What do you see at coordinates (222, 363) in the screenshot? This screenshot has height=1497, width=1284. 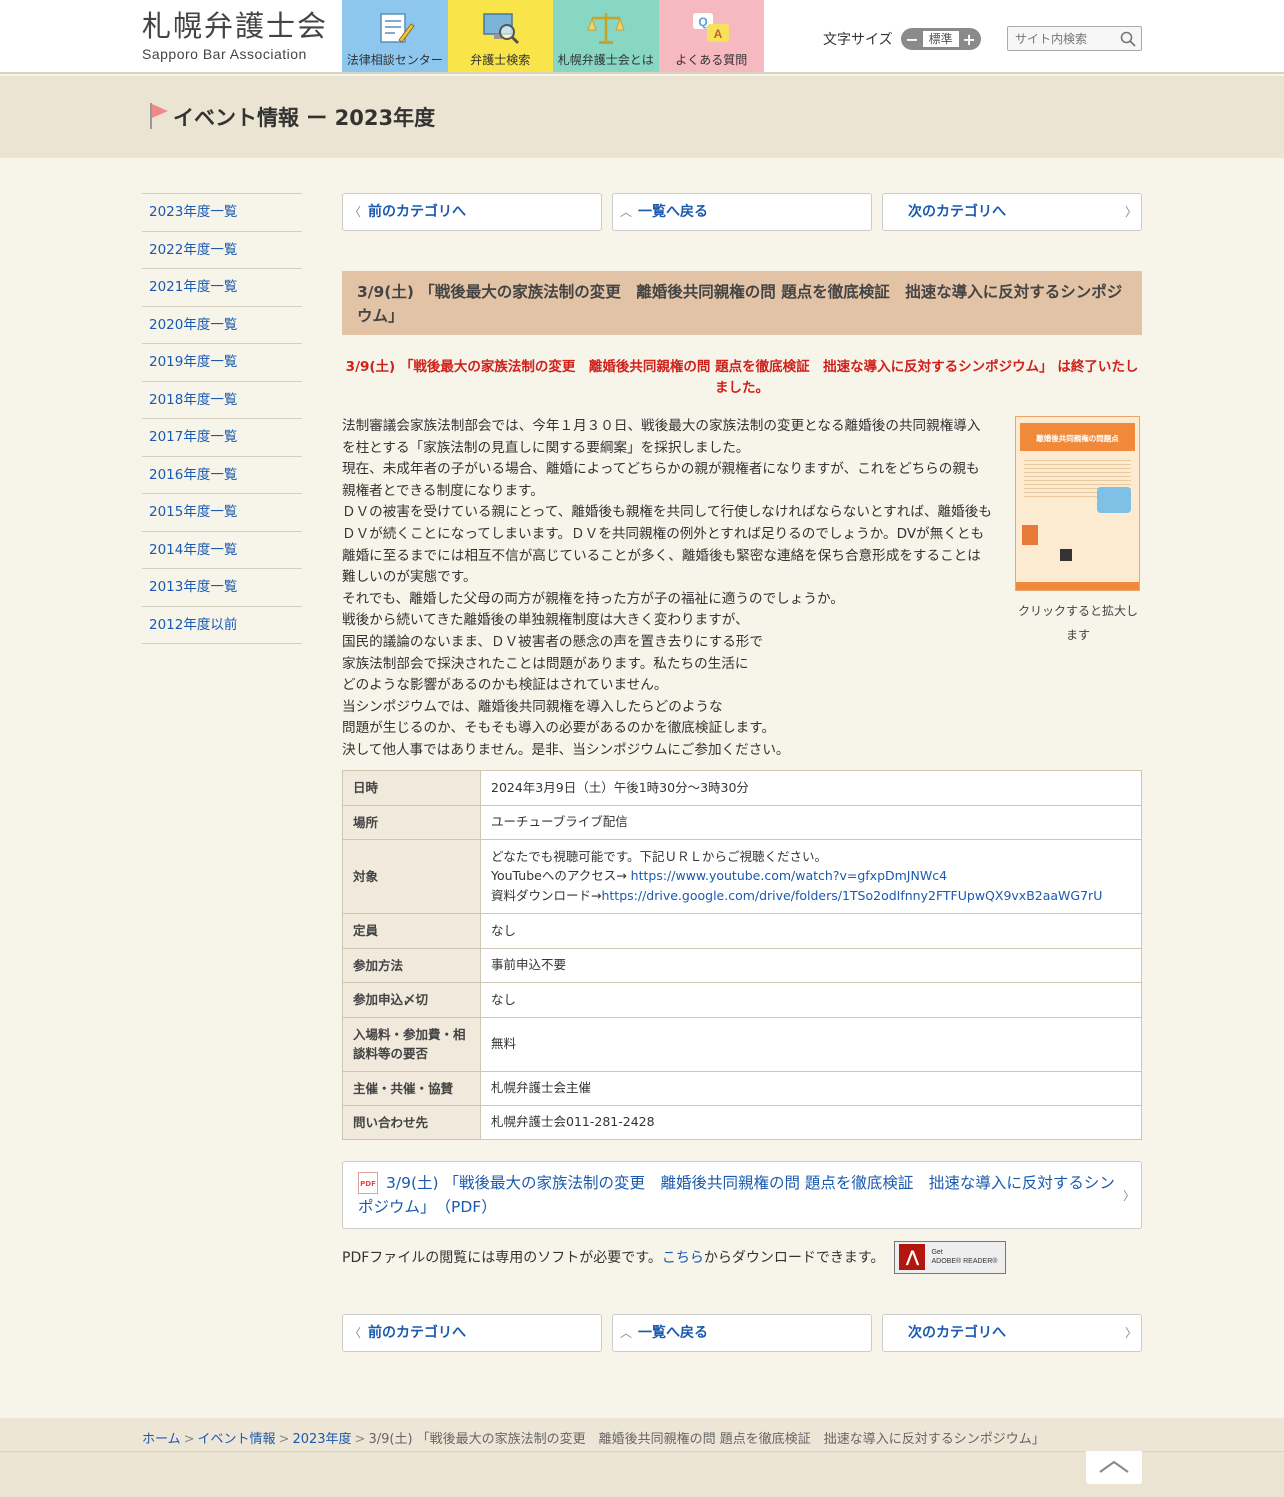 I see `sidebar-item-2019: 2019年度一覧` at bounding box center [222, 363].